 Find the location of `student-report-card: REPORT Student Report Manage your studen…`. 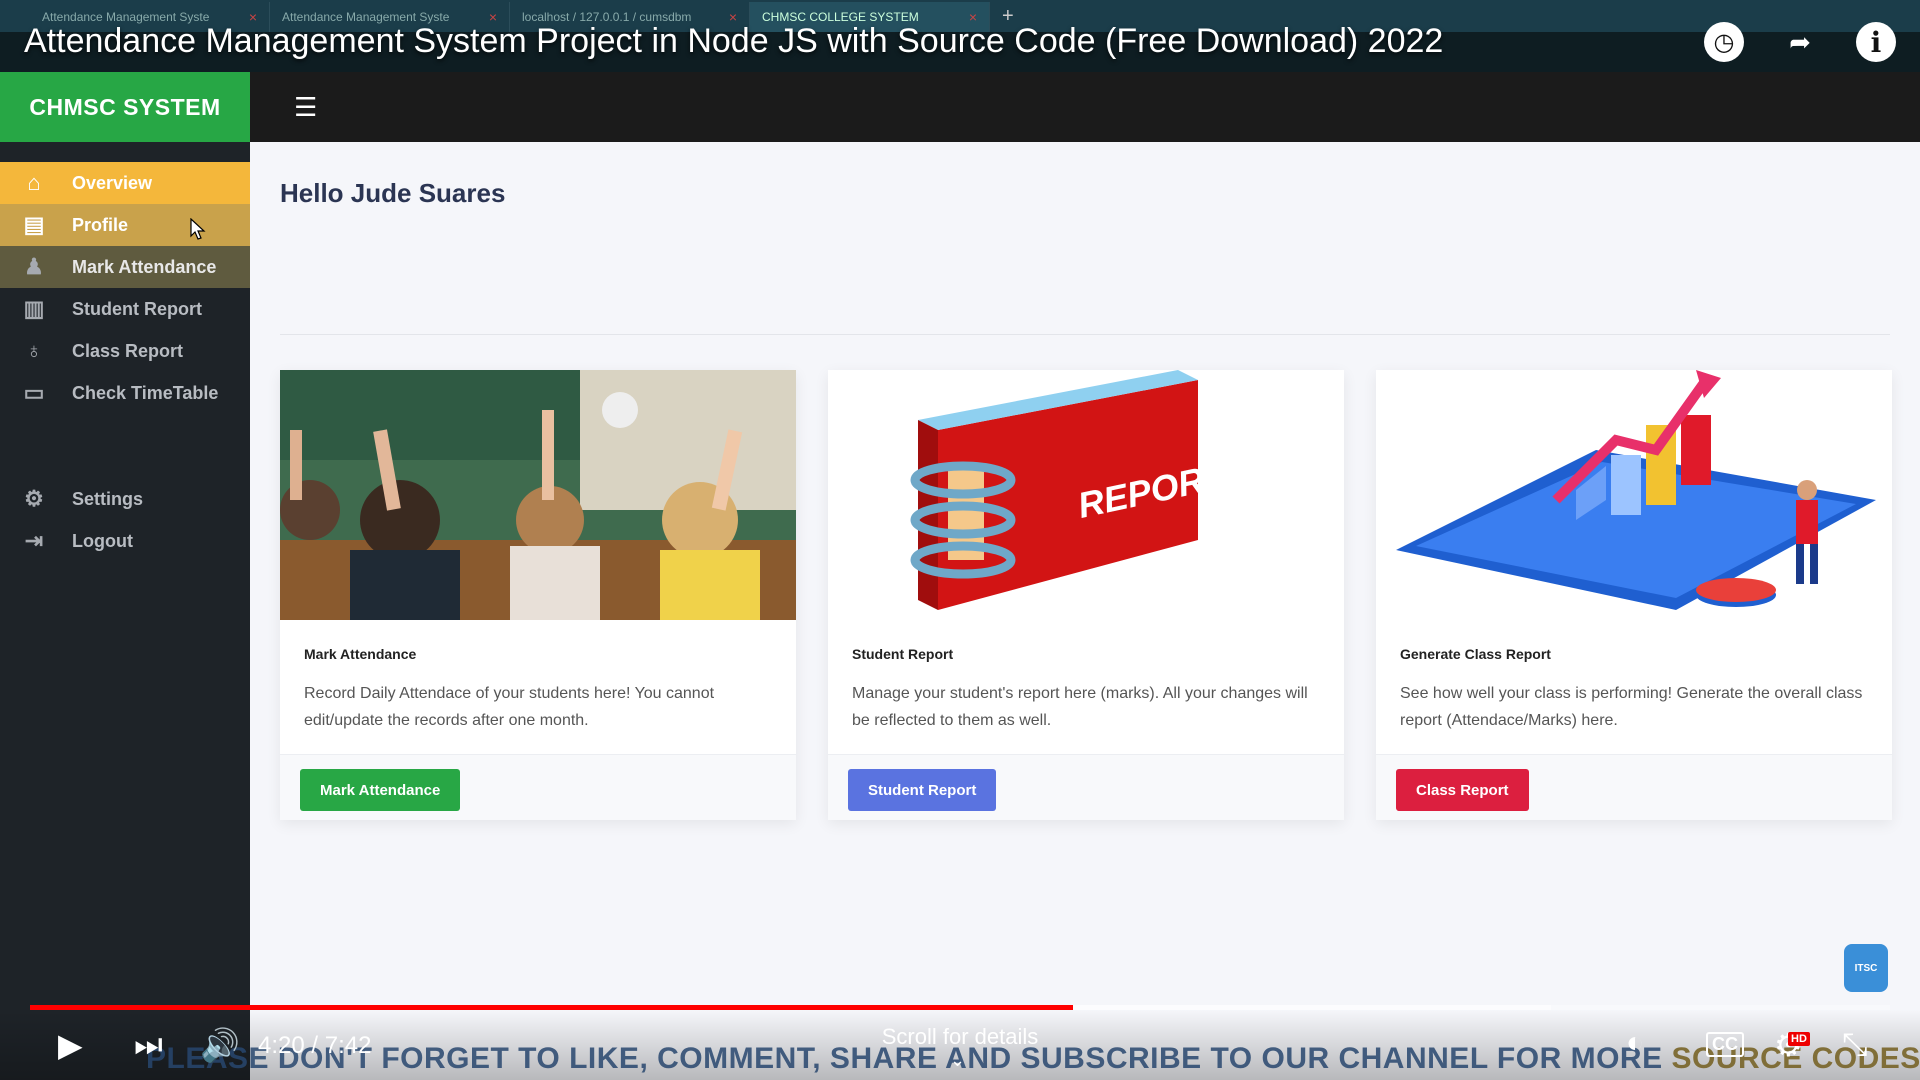

student-report-card: REPORT Student Report Manage your studen… is located at coordinates (1086, 595).